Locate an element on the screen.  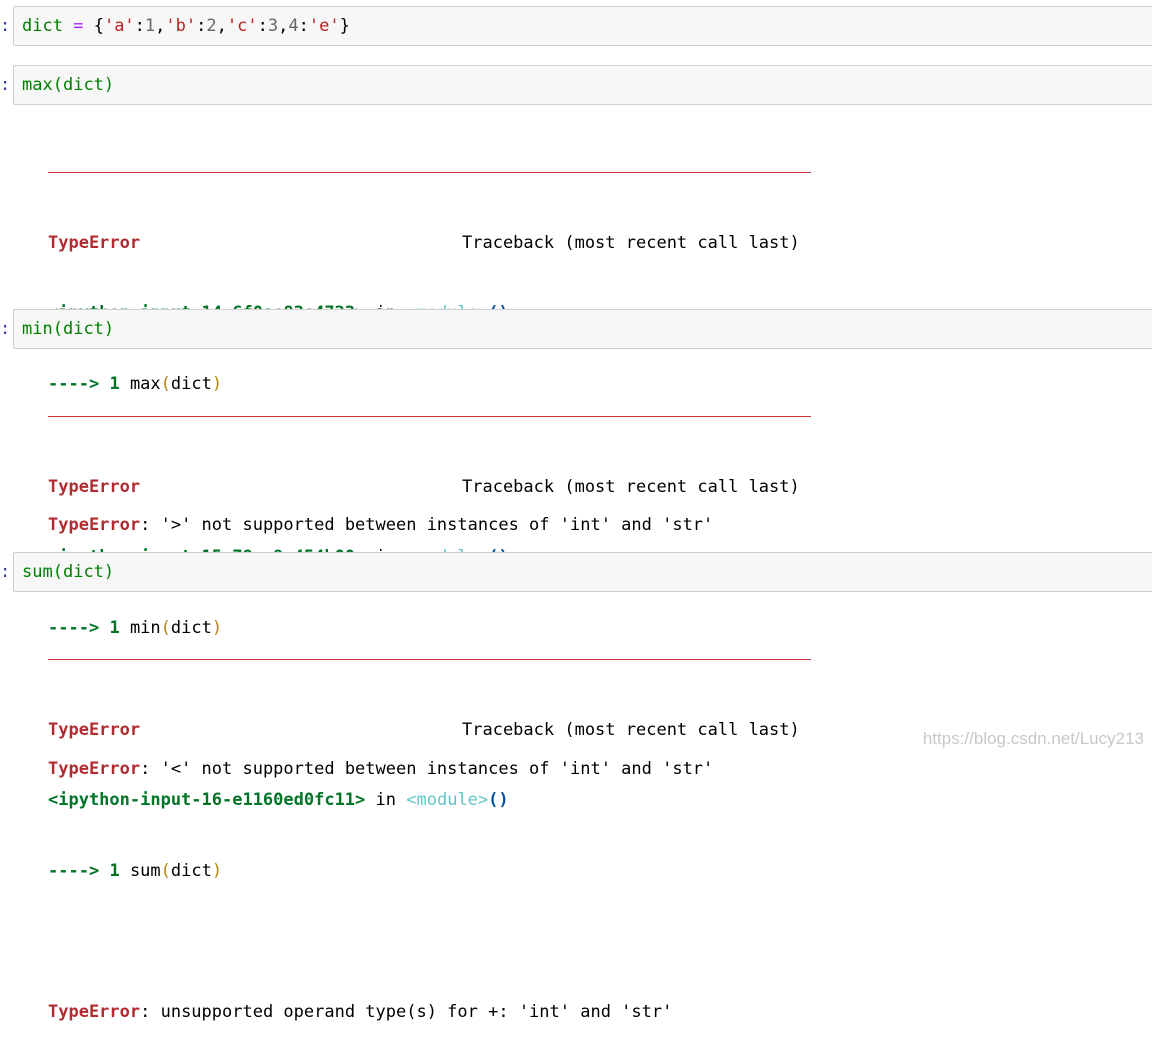
code-input: dict = {'a':1,'b':2,'c':3,4:'e'} is located at coordinates (582, 26).